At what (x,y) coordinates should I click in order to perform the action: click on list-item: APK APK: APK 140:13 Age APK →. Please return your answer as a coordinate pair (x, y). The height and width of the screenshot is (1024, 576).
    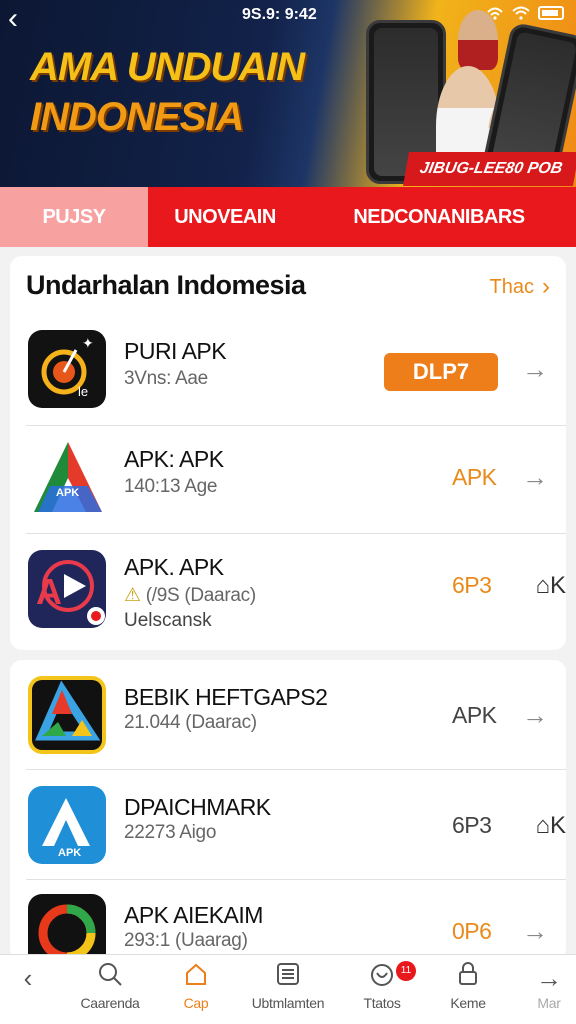
    Looking at the image, I should click on (288, 480).